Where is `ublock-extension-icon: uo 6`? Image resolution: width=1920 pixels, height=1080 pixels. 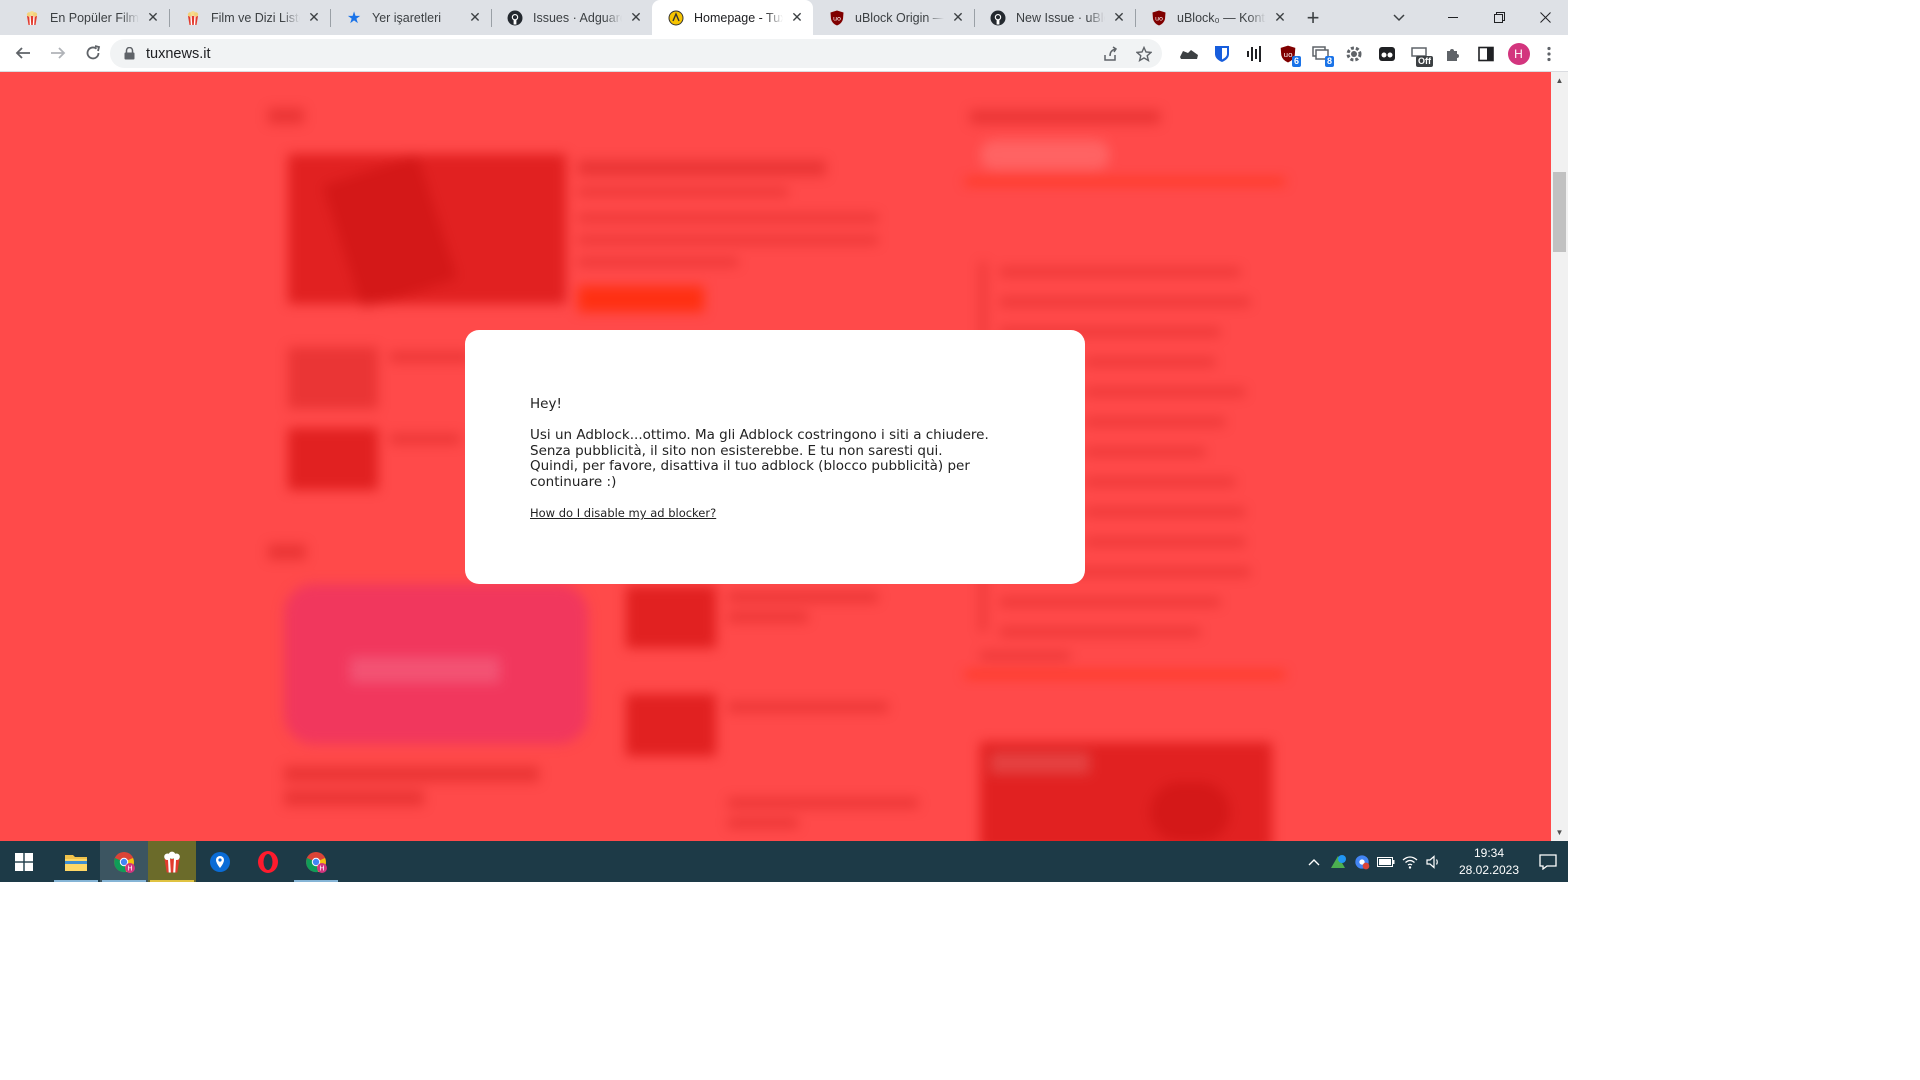 ublock-extension-icon: uo 6 is located at coordinates (1287, 53).